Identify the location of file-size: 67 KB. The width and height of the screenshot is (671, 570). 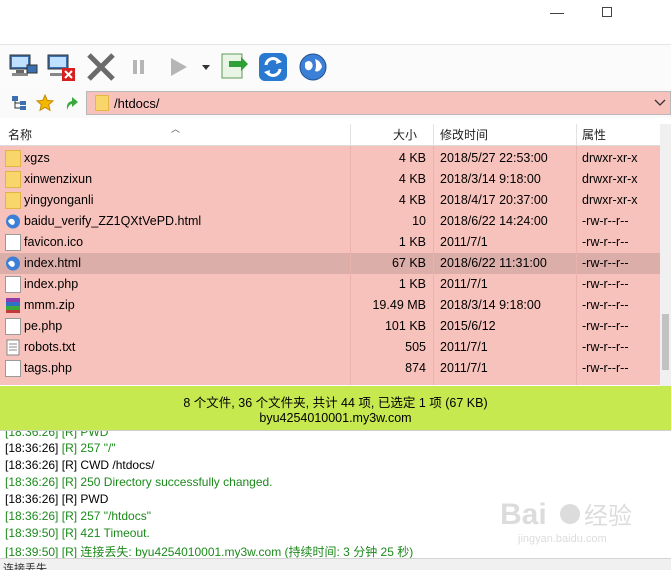
(408, 263).